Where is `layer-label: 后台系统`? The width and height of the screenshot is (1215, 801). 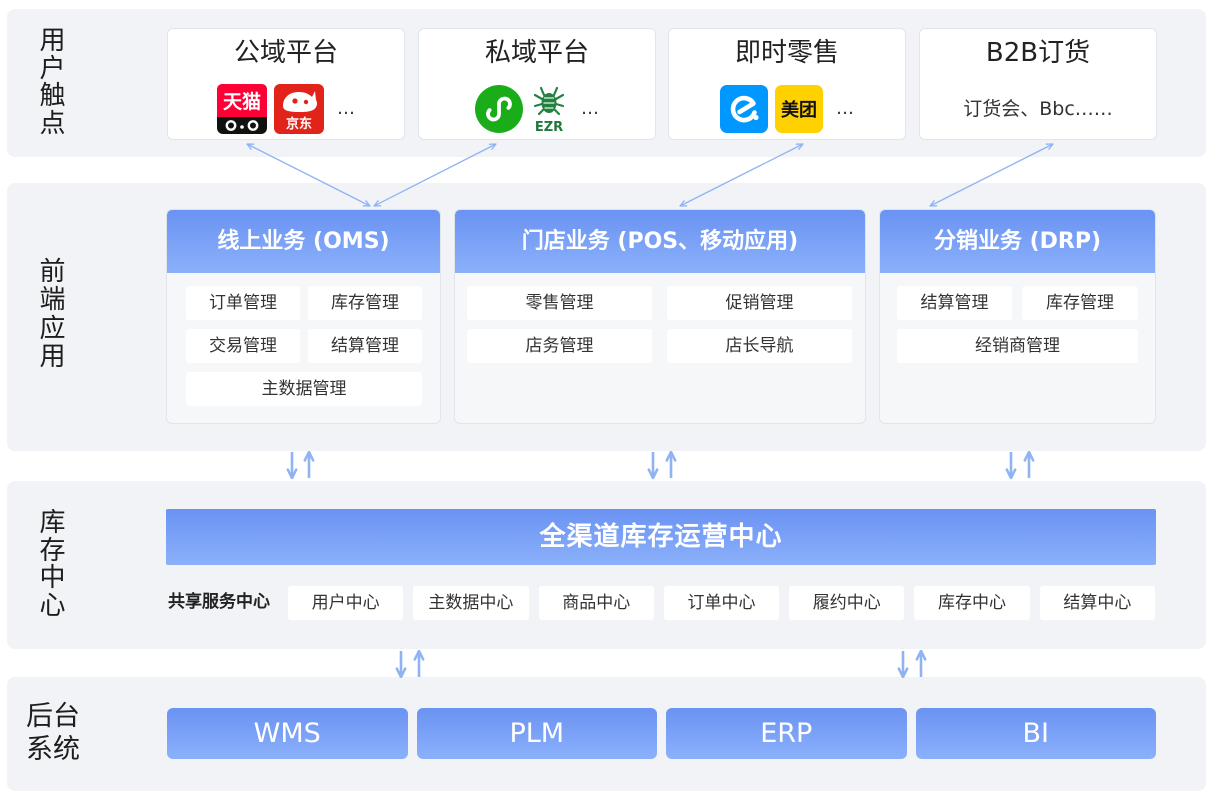
layer-label: 后台系统 is located at coordinates (53, 733).